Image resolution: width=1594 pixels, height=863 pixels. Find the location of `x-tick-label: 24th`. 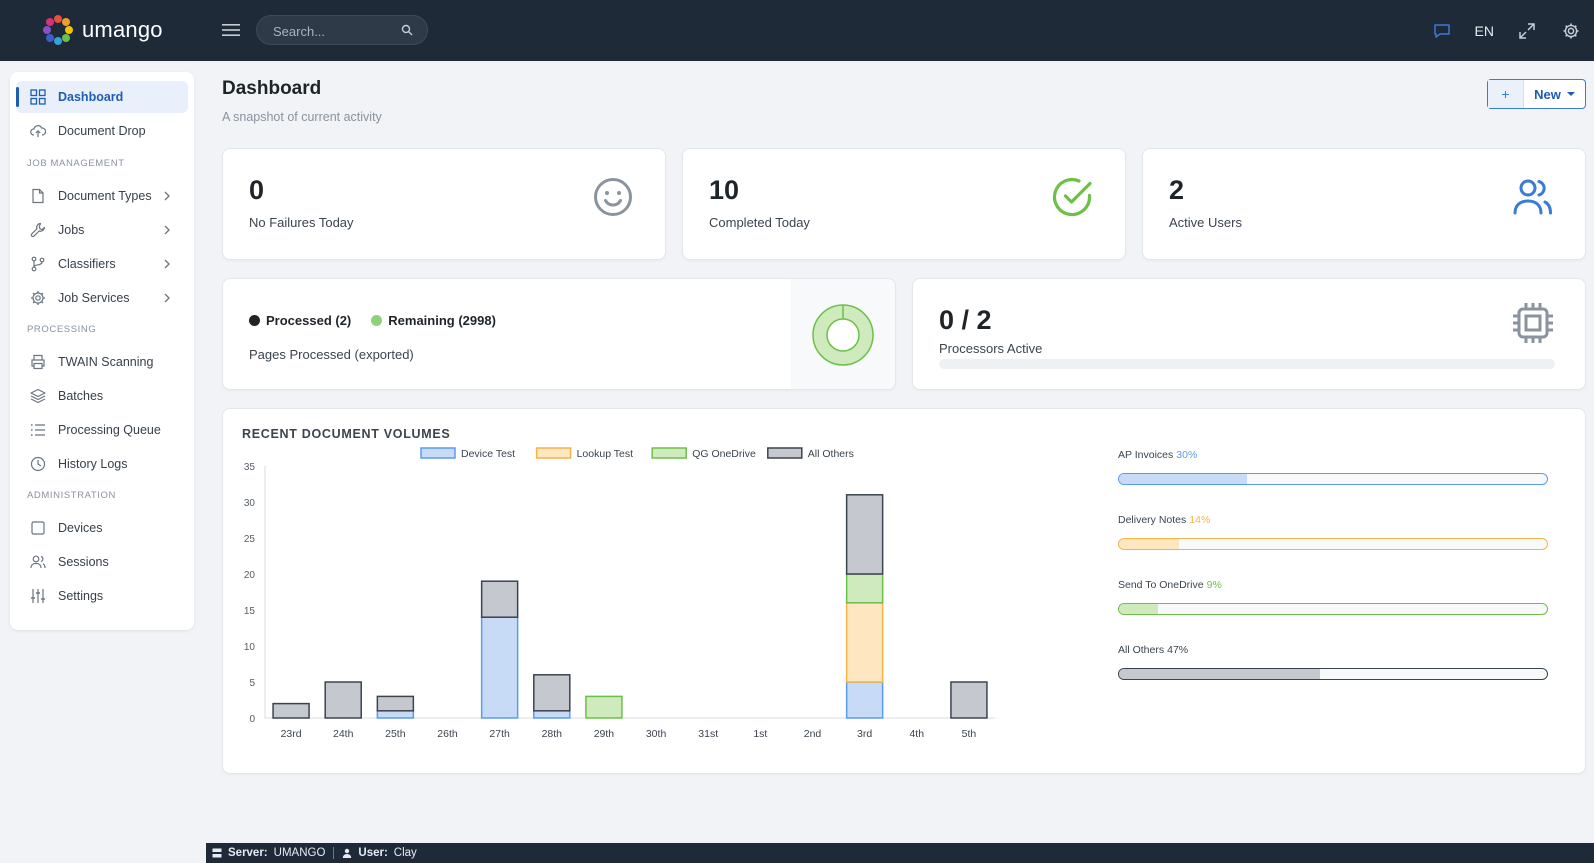

x-tick-label: 24th is located at coordinates (343, 734).